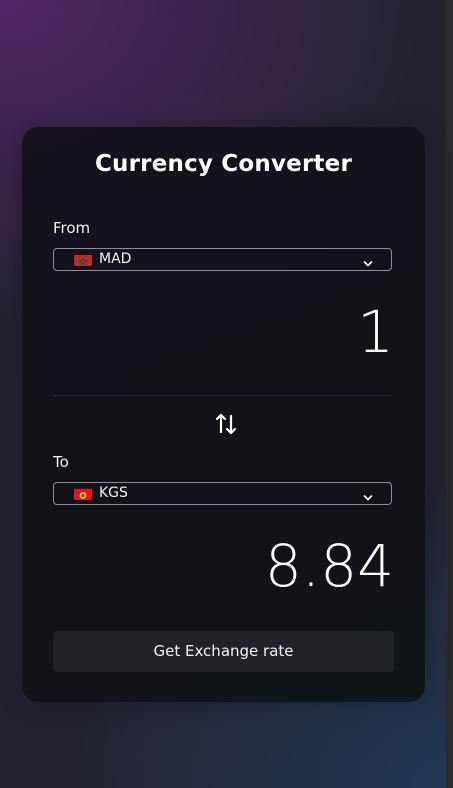 This screenshot has width=453, height=788. I want to click on morocco-flag-icon, so click(83, 259).